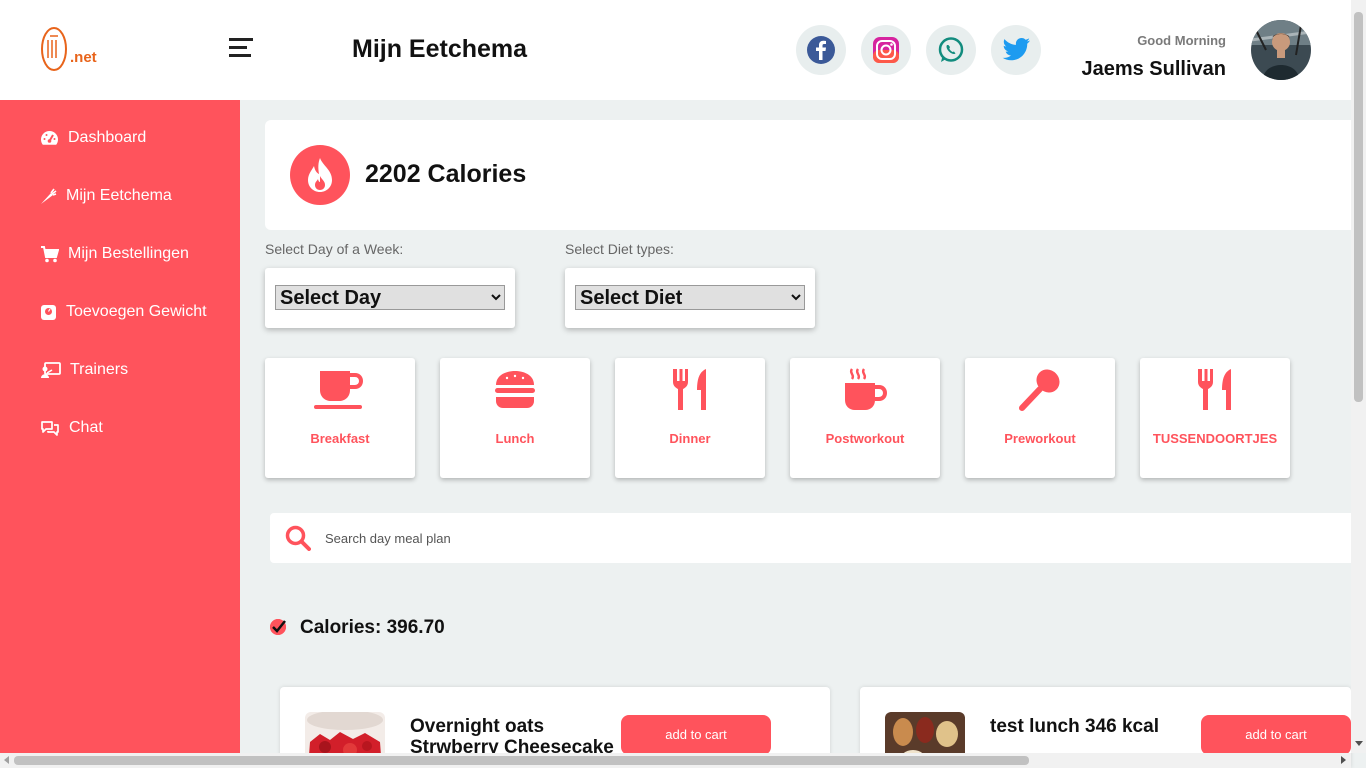  What do you see at coordinates (865, 418) in the screenshot?
I see `meal-type-postworkout: Postworkout` at bounding box center [865, 418].